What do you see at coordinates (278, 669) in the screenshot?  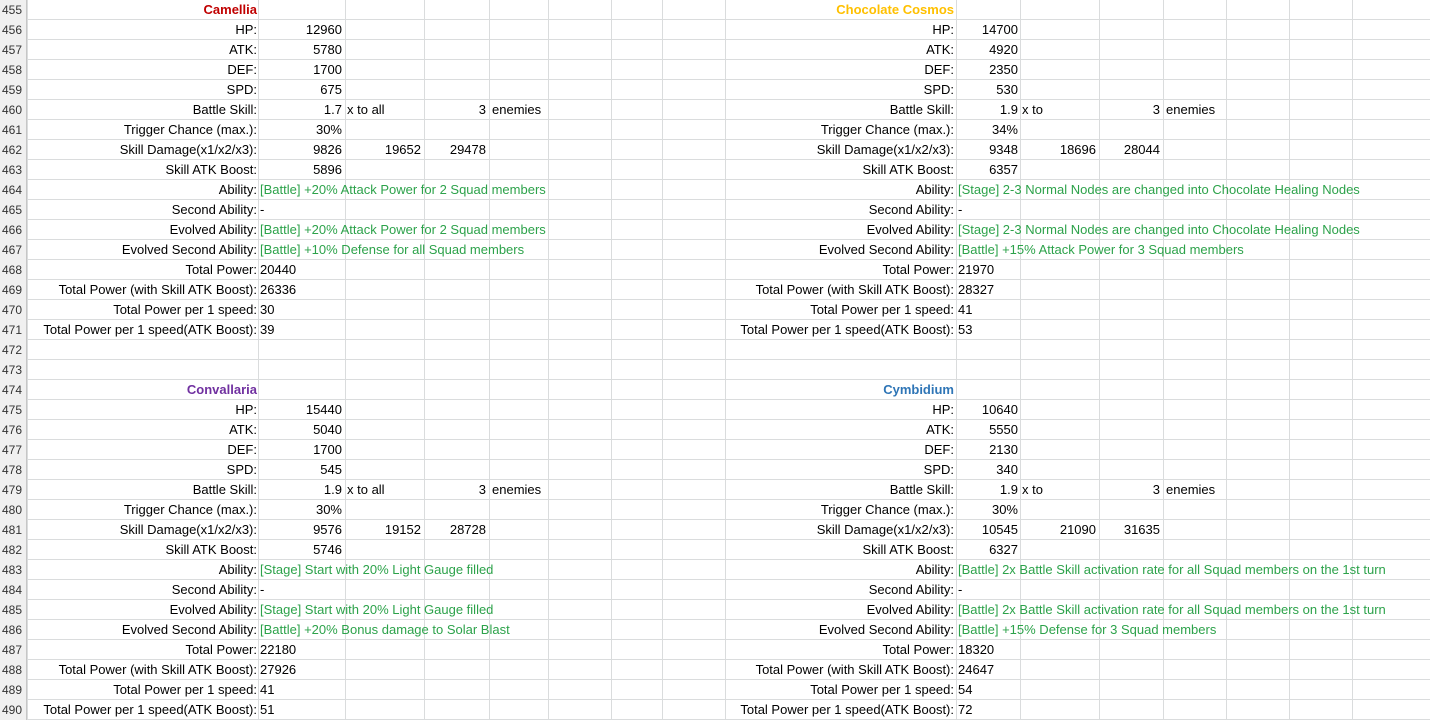 I see `total-power-boost-value: 27926` at bounding box center [278, 669].